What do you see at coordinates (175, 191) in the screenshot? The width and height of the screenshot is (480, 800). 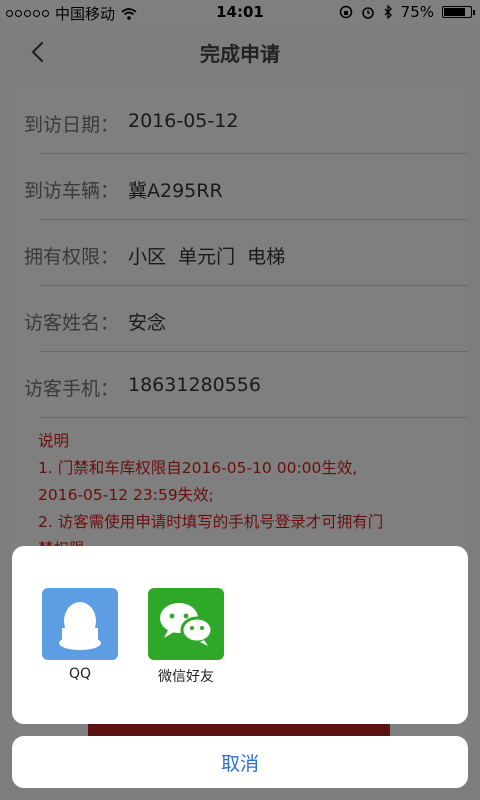 I see `detail-value: 冀A295RR` at bounding box center [175, 191].